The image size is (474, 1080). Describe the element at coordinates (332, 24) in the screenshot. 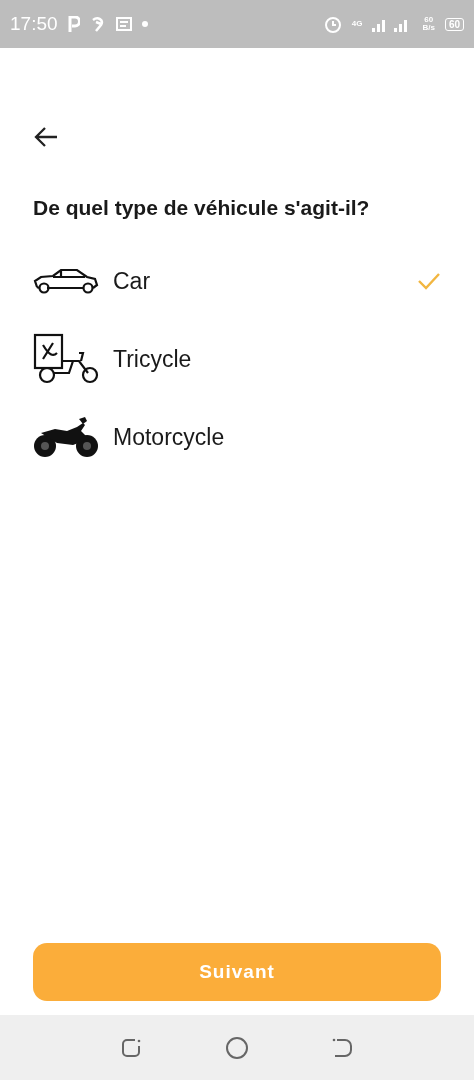

I see `alarm-icon` at that location.